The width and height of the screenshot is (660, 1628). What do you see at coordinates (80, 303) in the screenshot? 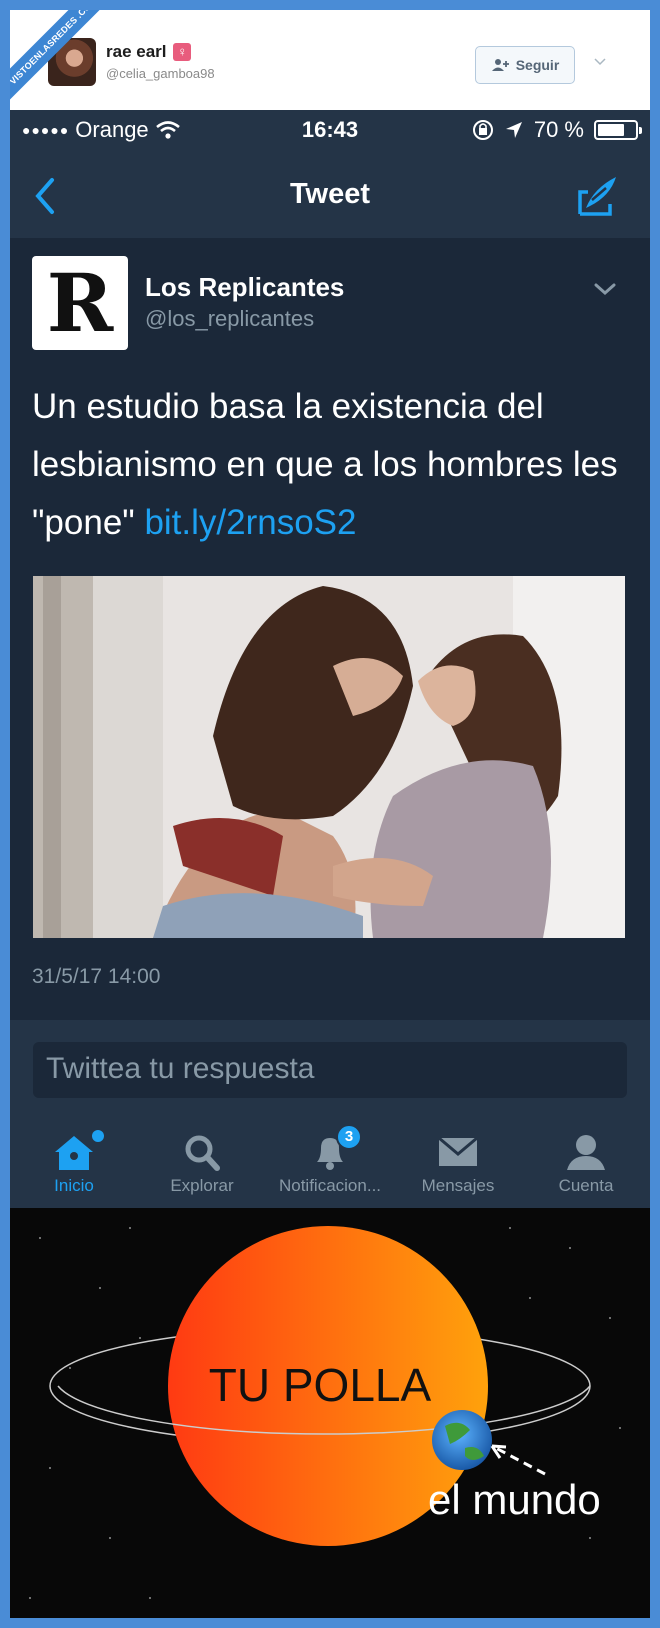
I see `tweet-author-avatar: R` at bounding box center [80, 303].